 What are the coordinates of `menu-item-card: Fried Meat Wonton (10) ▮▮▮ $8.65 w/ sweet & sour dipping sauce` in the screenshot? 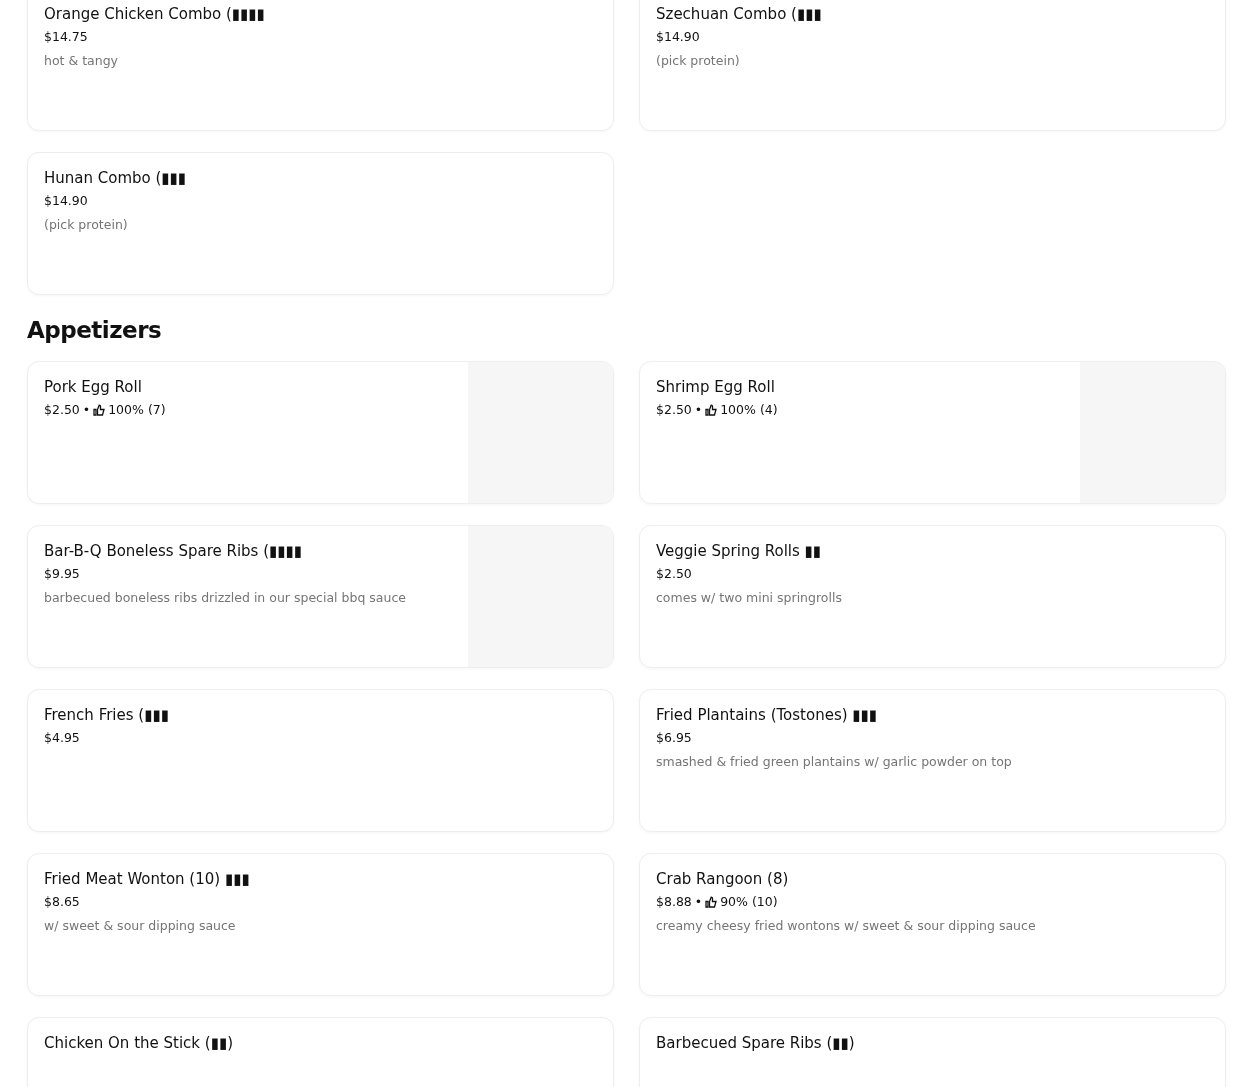 It's located at (320, 924).